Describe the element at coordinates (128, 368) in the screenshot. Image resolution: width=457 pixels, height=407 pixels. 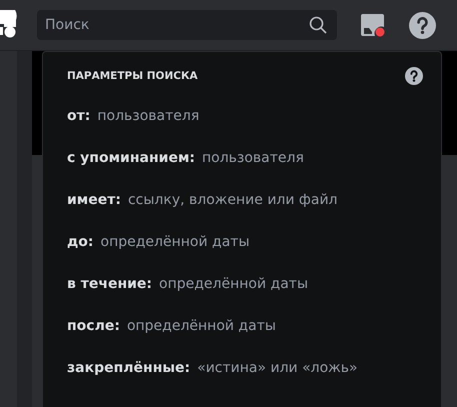
I see `option-key: закреплённые:` at that location.